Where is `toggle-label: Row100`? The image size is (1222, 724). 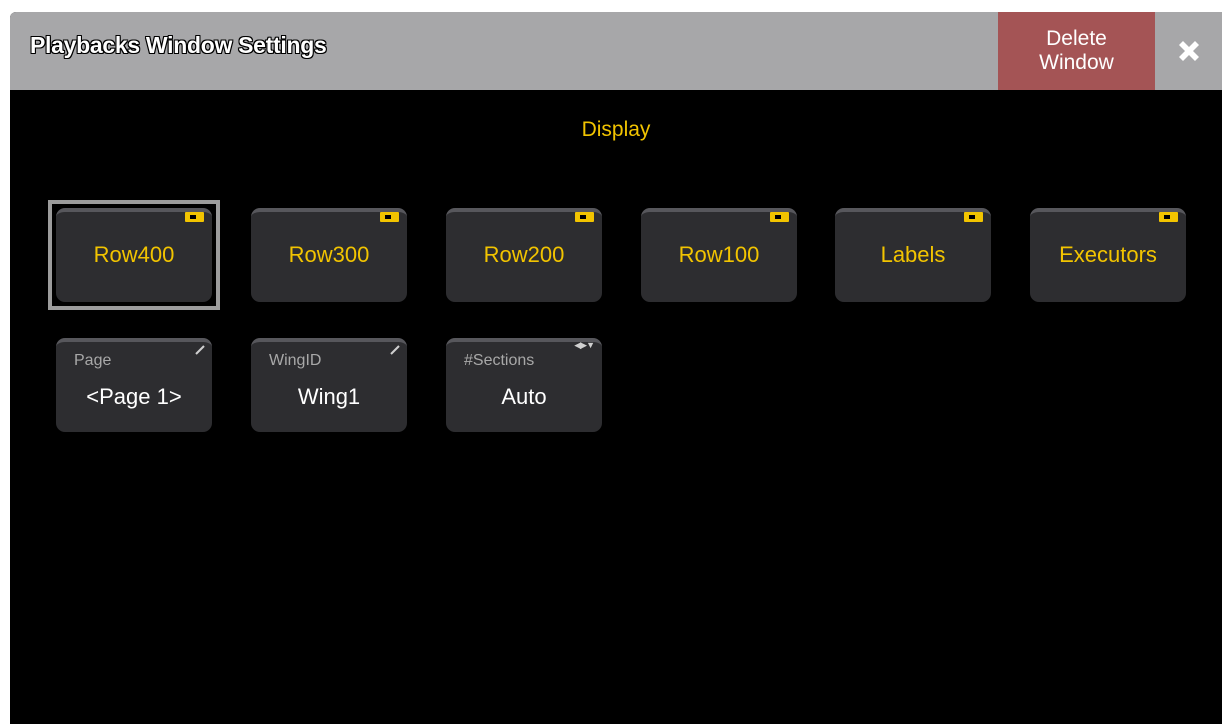
toggle-label: Row100 is located at coordinates (719, 254).